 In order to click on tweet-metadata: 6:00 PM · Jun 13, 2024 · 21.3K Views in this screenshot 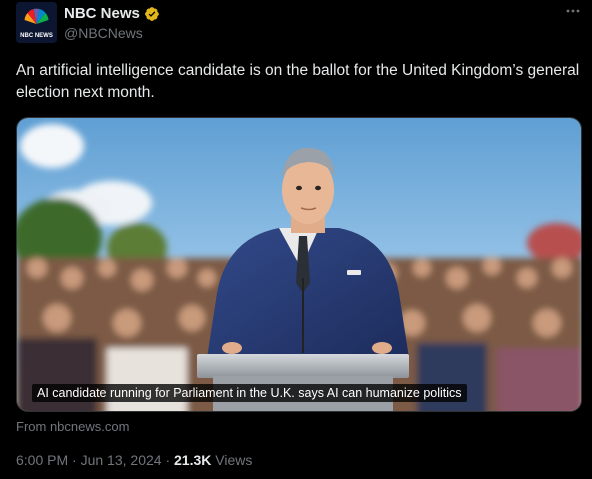, I will do `click(134, 460)`.